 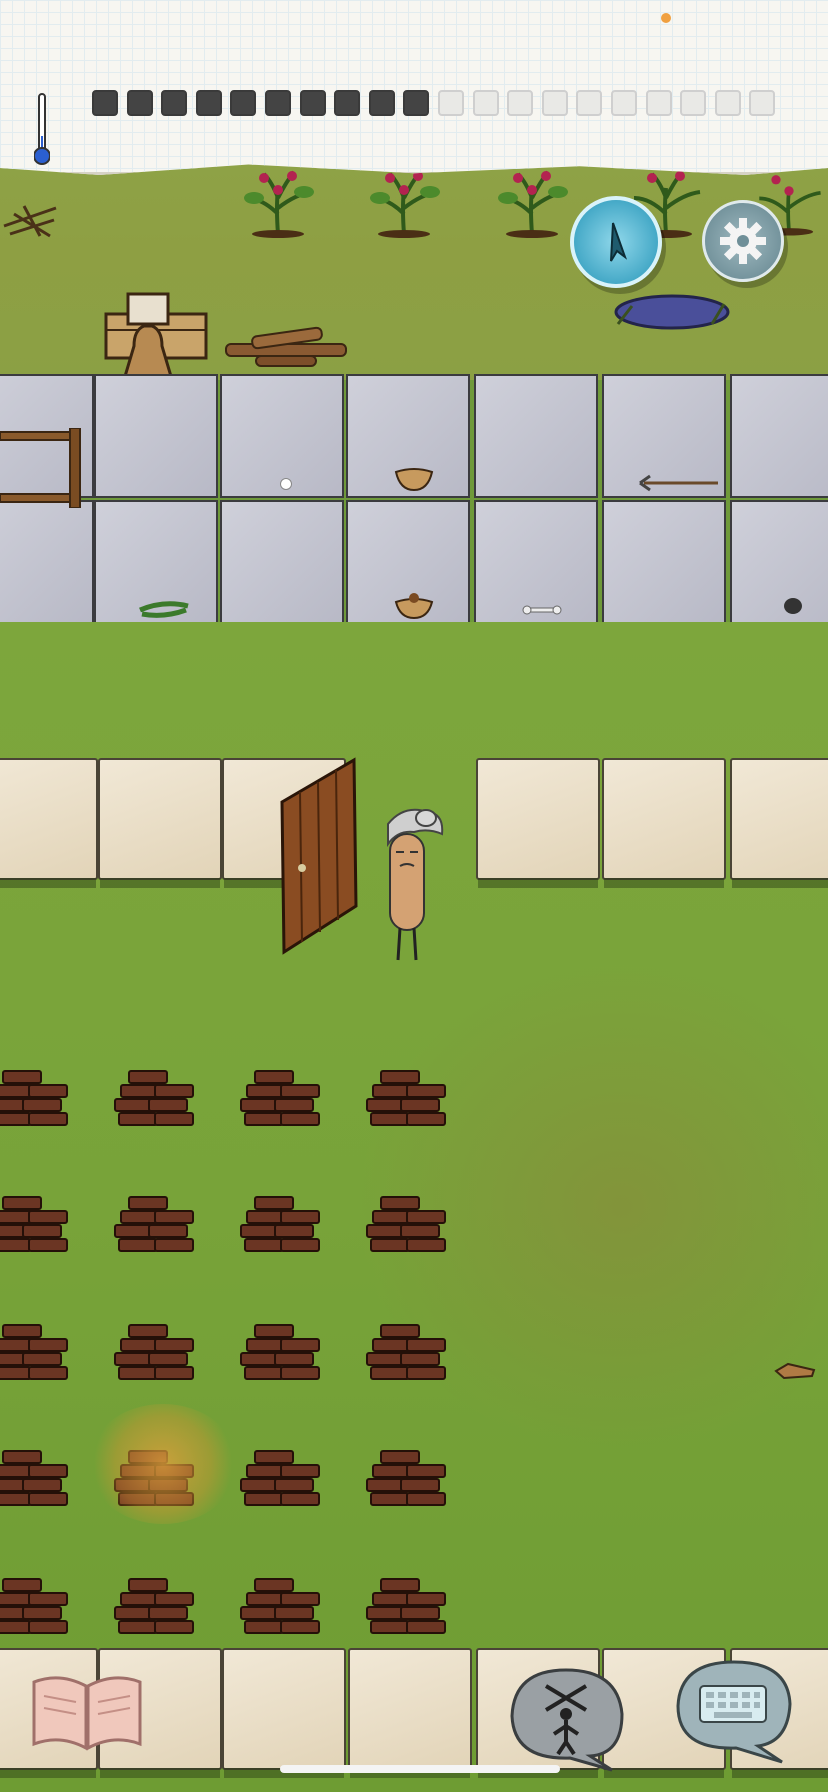 What do you see at coordinates (734, 1711) in the screenshot?
I see `chat-keyboard-button` at bounding box center [734, 1711].